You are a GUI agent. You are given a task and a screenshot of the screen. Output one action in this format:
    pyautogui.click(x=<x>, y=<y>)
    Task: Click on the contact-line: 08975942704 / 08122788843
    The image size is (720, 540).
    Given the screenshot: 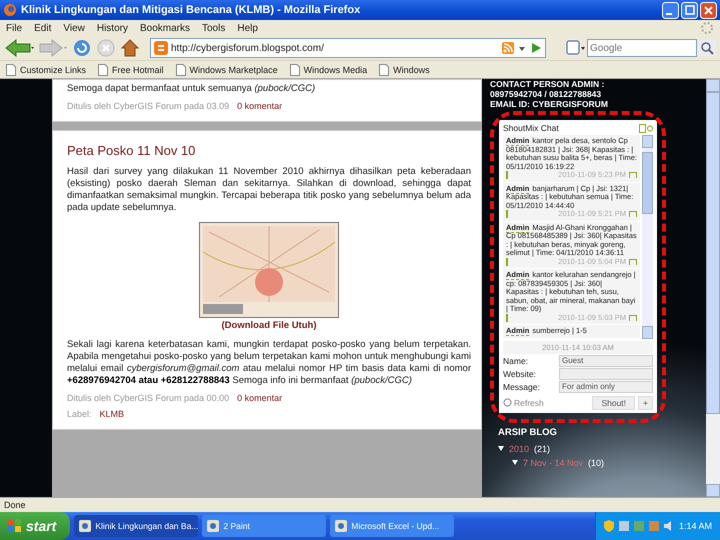 What is the action you would take?
    pyautogui.click(x=546, y=94)
    